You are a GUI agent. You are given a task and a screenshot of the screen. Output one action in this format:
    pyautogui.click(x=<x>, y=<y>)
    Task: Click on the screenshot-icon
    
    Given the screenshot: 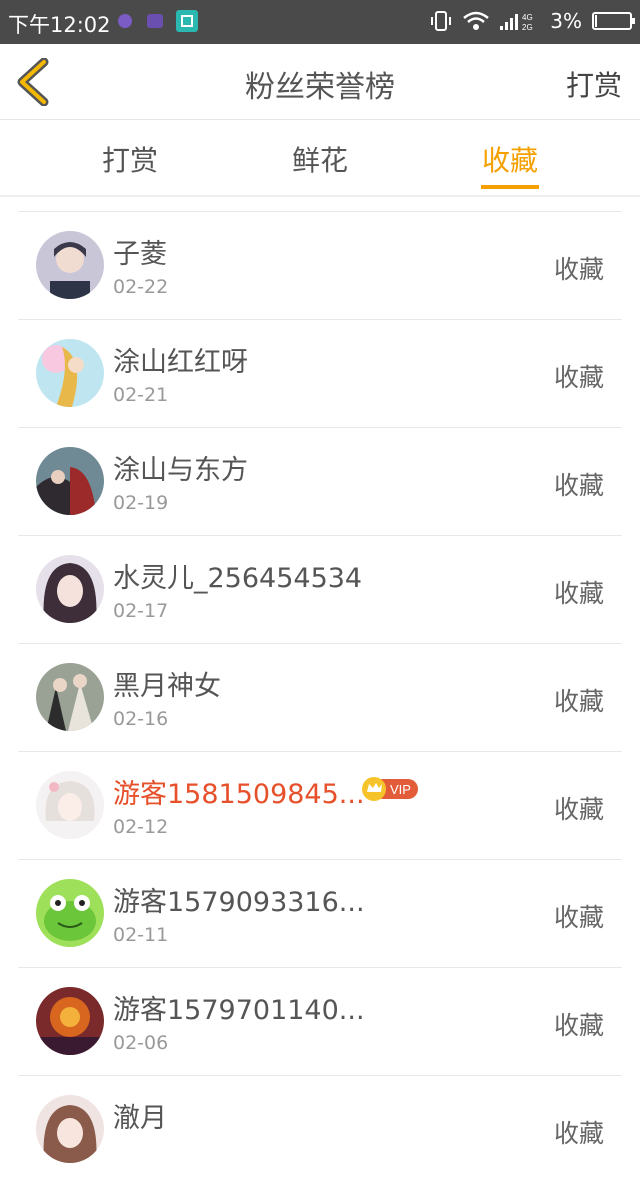 What is the action you would take?
    pyautogui.click(x=187, y=21)
    